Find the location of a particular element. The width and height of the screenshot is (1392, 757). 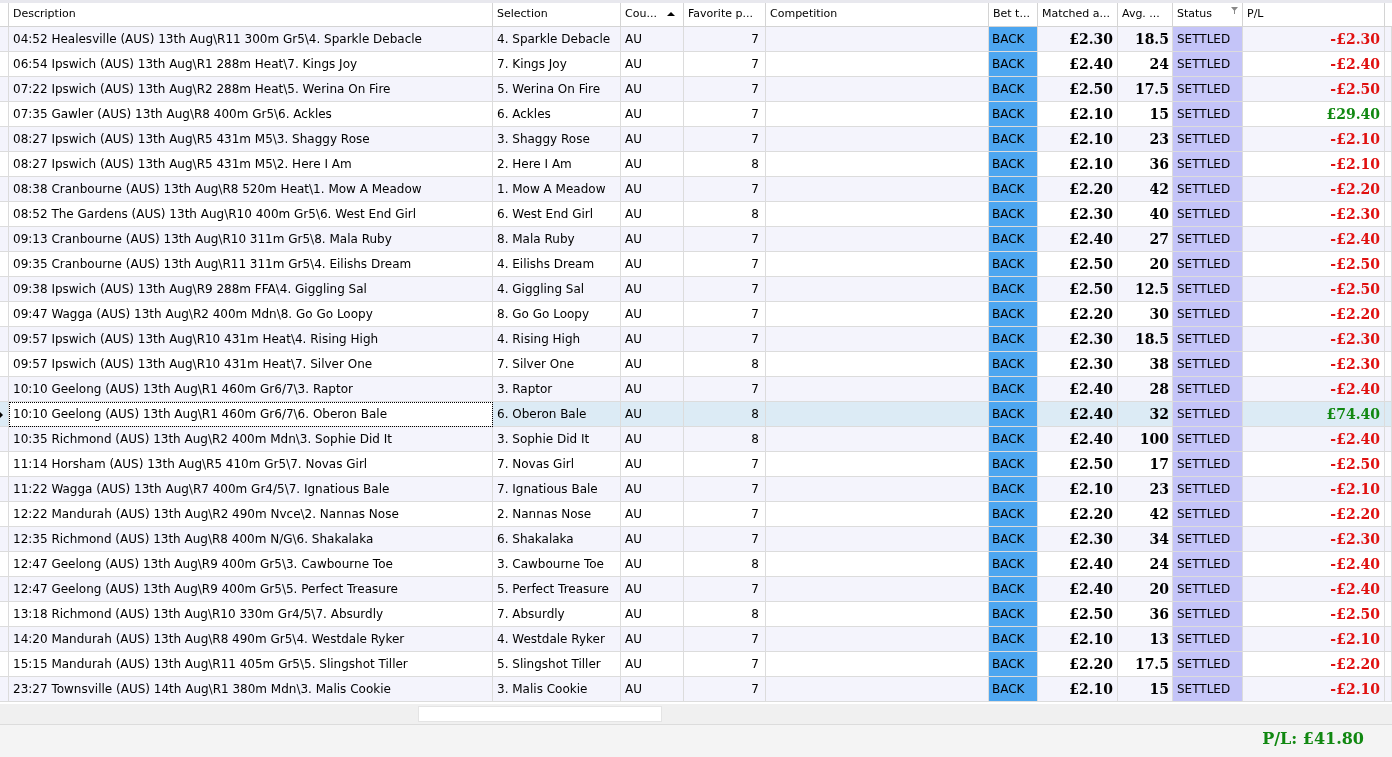

column-header: Status is located at coordinates (1208, 14).